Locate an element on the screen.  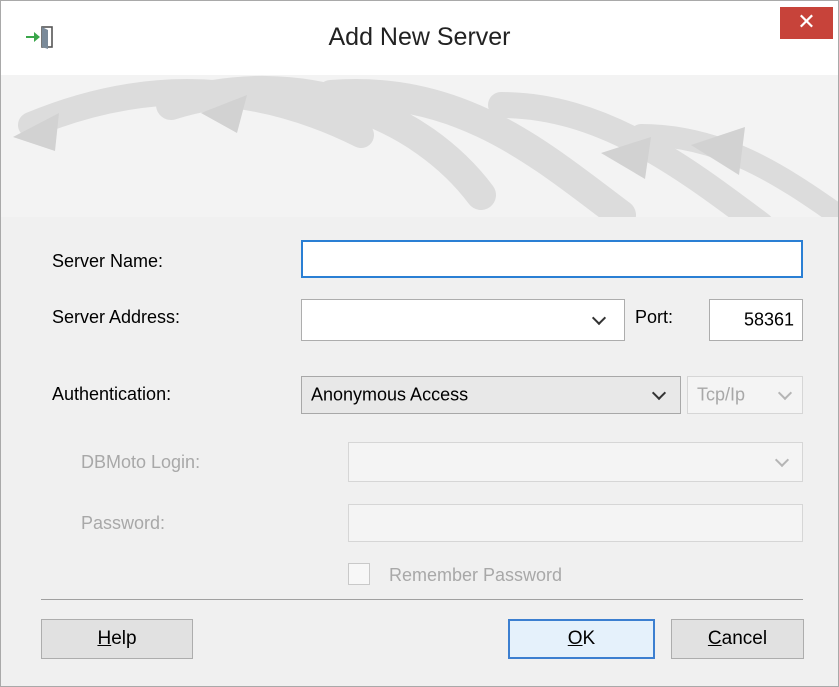
password-input is located at coordinates (575, 523).